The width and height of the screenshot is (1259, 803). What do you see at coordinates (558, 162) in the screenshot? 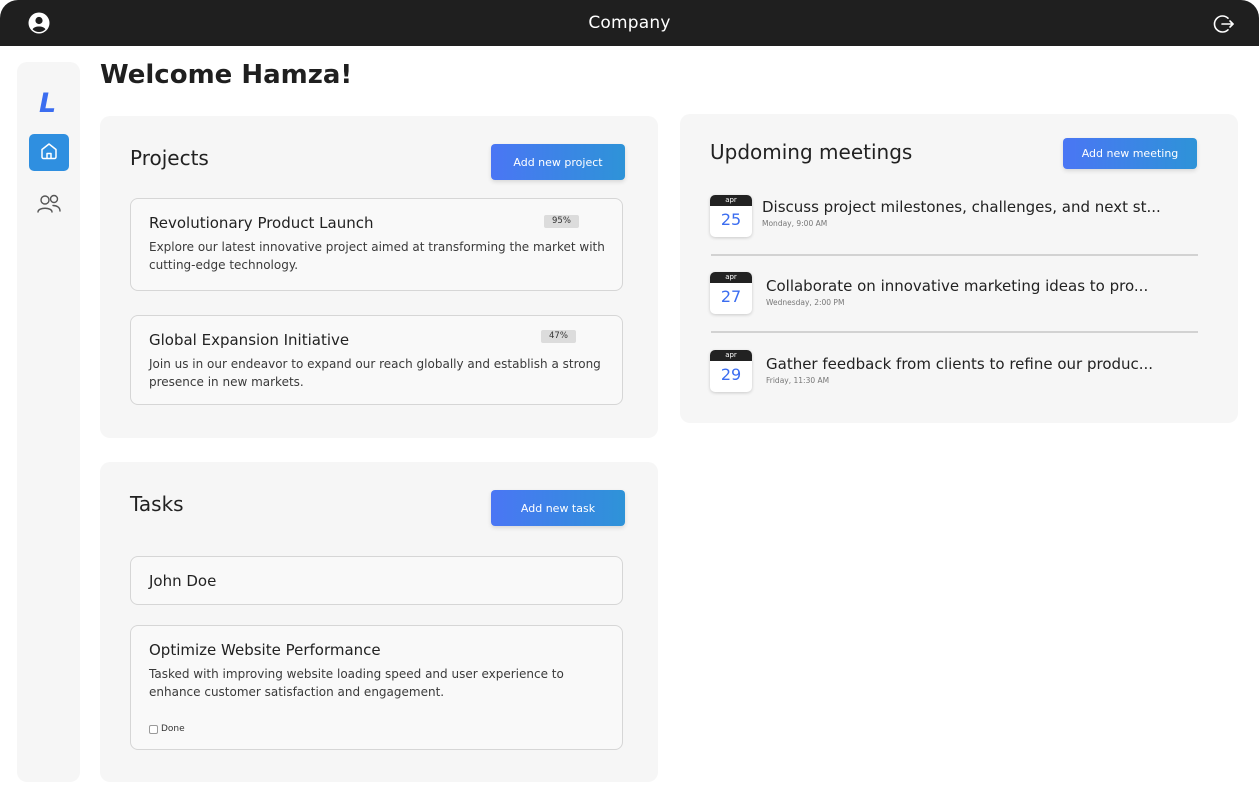
I see `add-project-button: Add new project` at bounding box center [558, 162].